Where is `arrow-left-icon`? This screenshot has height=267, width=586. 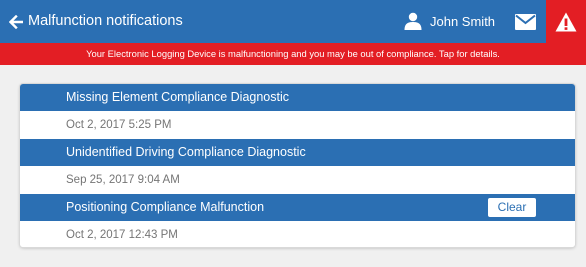
arrow-left-icon is located at coordinates (16, 21).